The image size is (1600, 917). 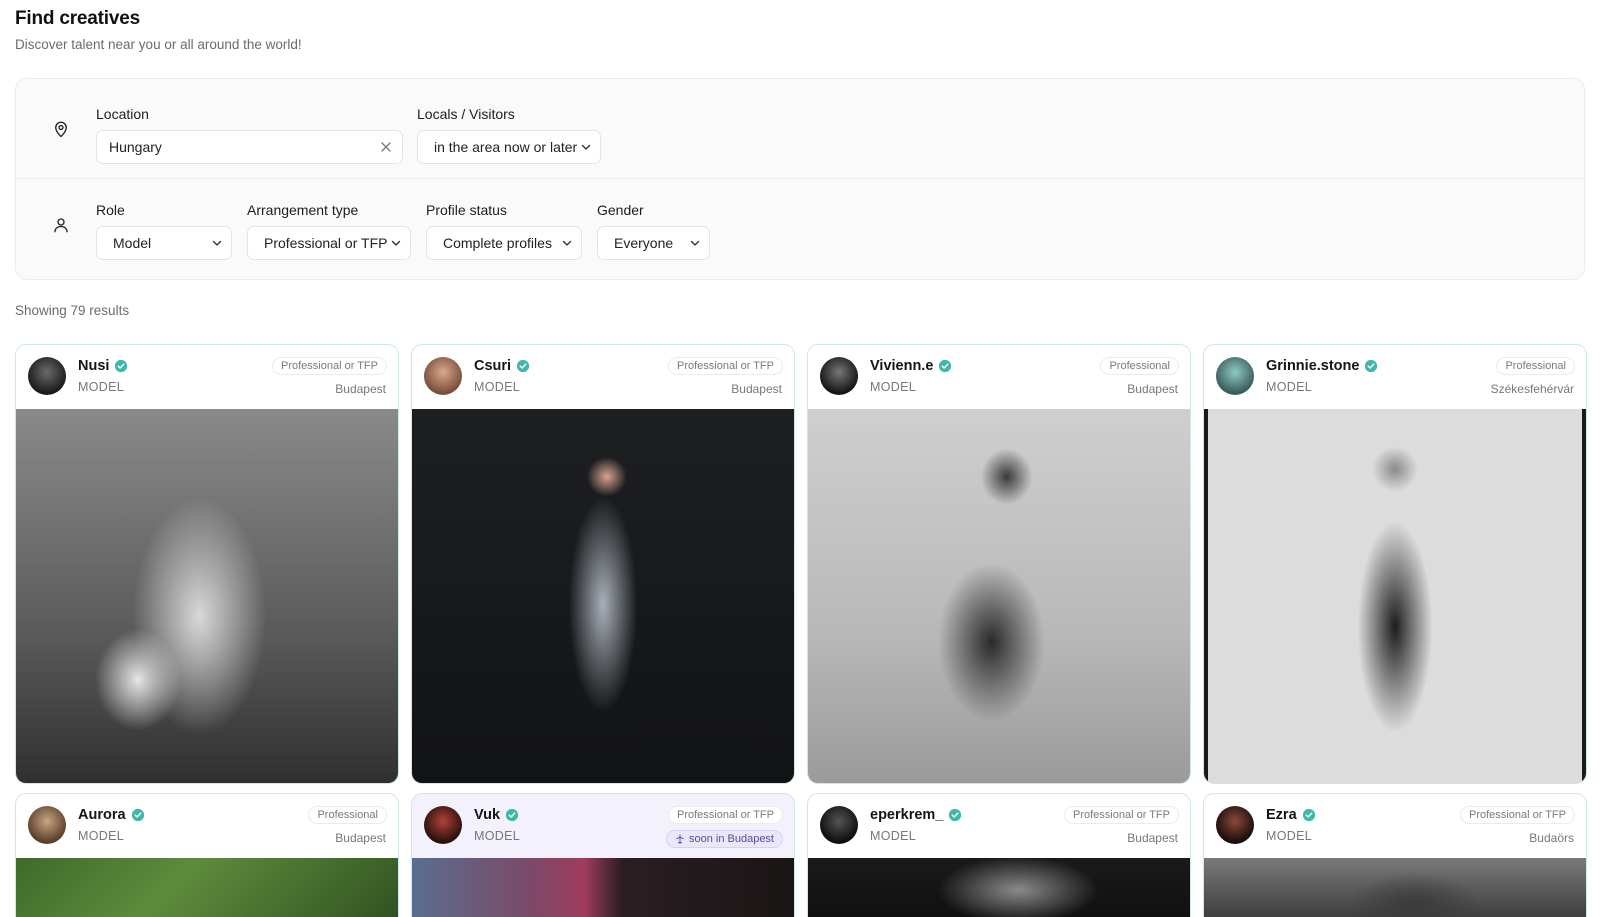 I want to click on profile-name-text: Ezra, so click(x=1281, y=815).